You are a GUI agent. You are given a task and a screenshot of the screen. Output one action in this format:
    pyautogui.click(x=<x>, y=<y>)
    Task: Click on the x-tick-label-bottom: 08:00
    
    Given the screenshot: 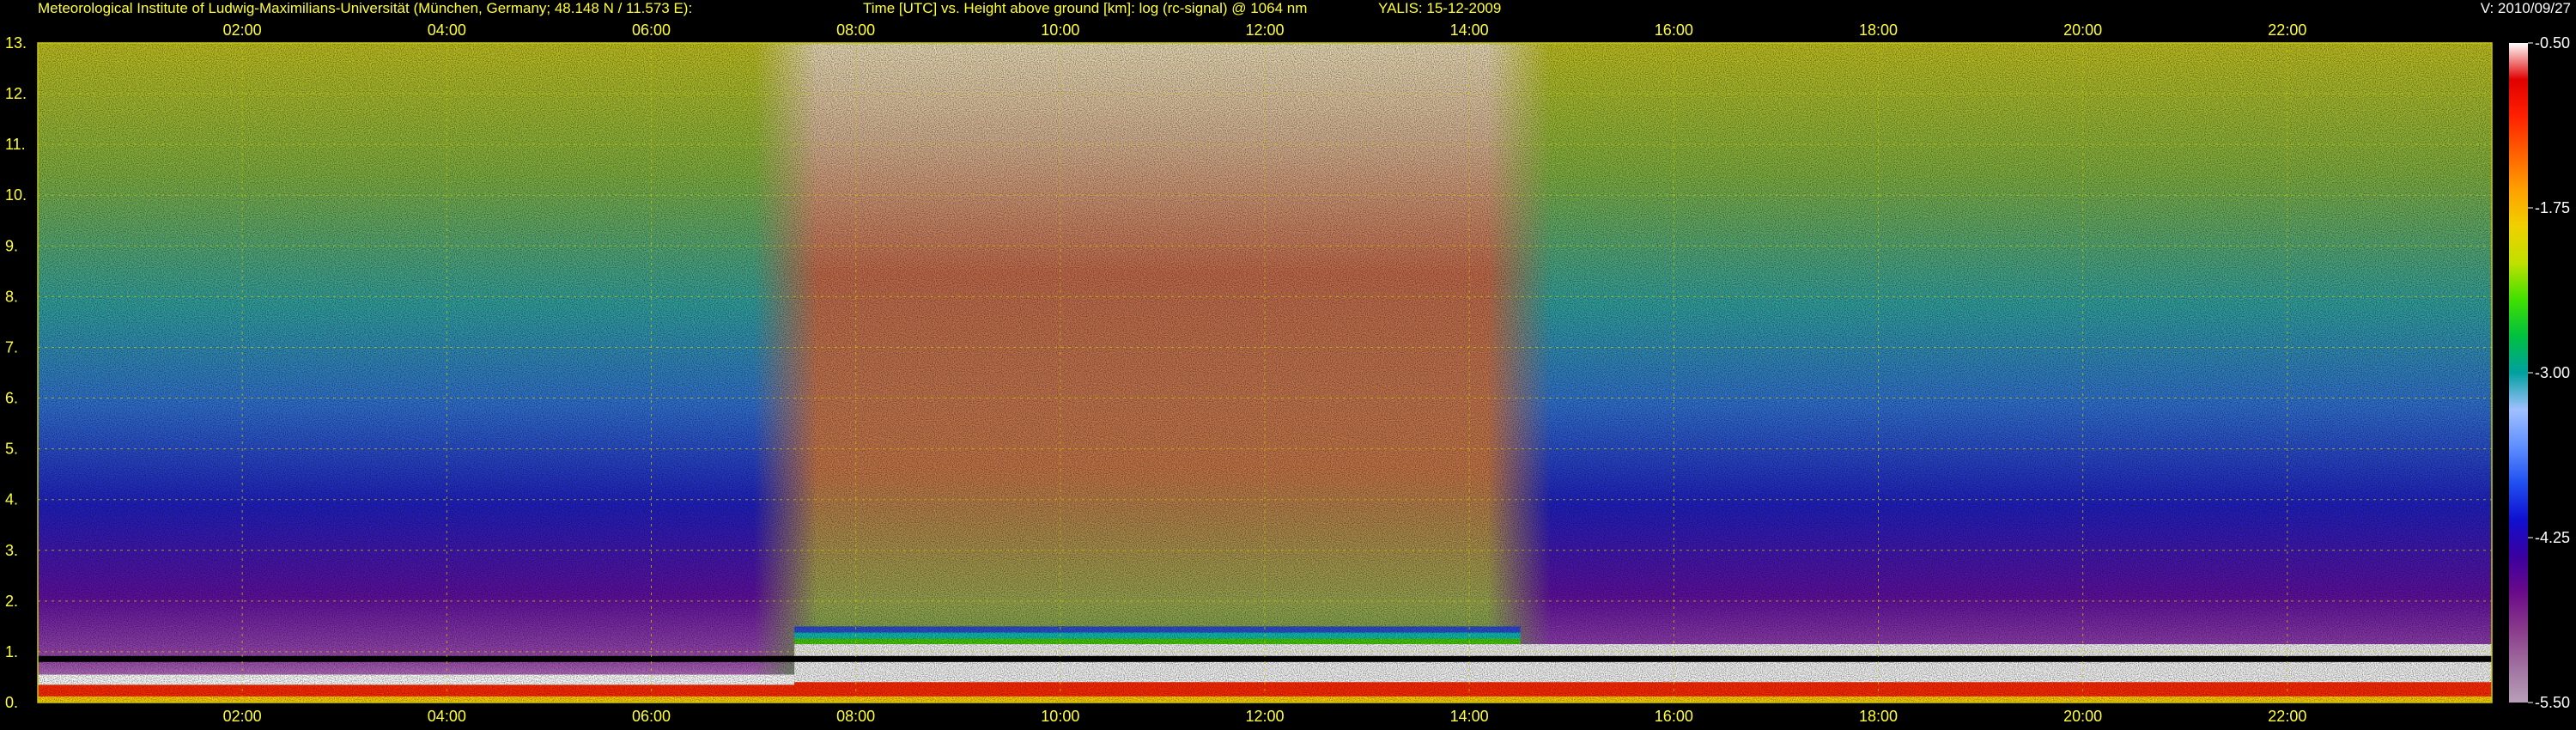 What is the action you would take?
    pyautogui.click(x=856, y=716)
    